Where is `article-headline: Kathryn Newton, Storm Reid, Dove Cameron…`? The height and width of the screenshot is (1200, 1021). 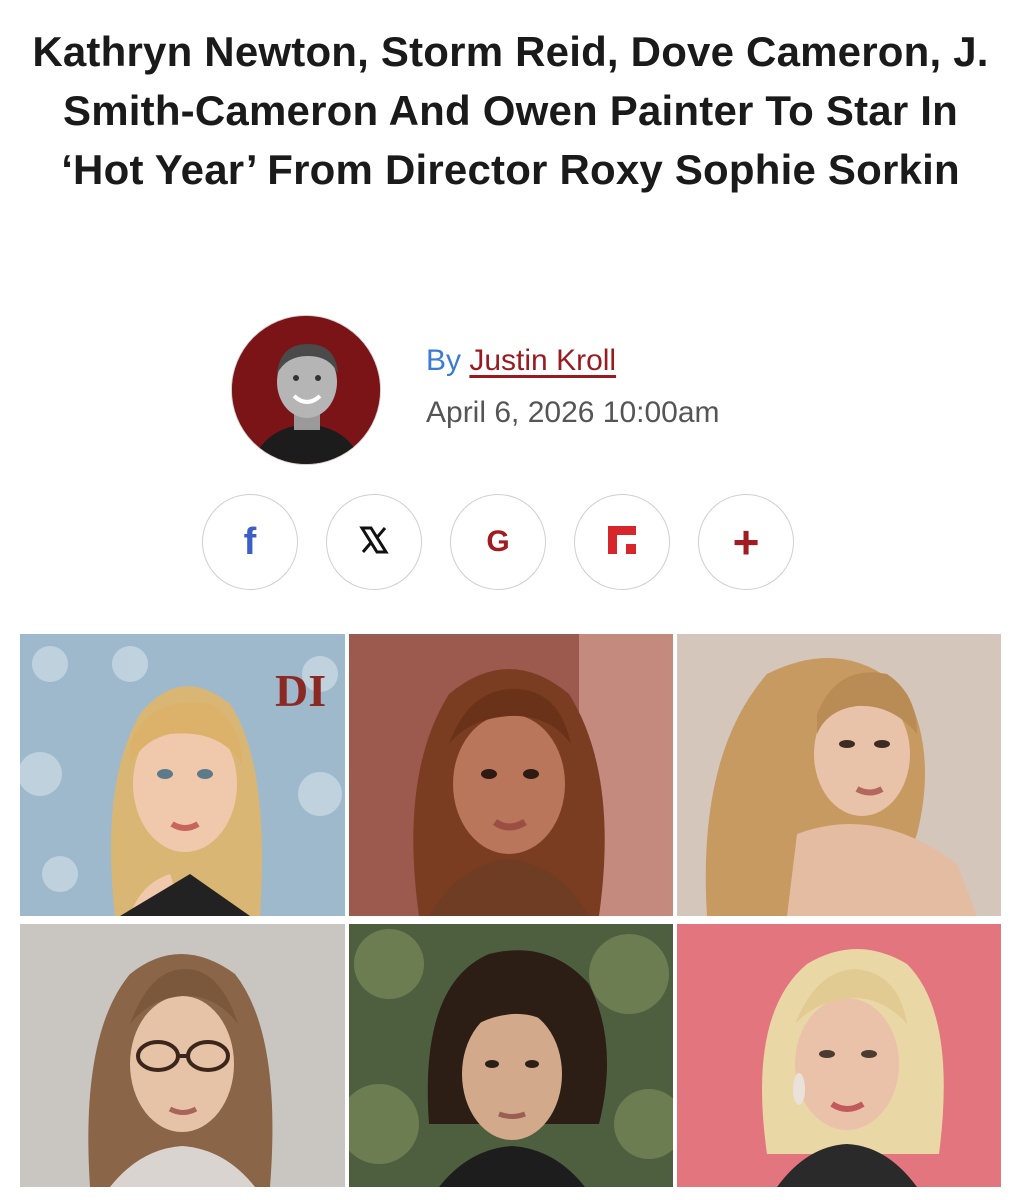 article-headline: Kathryn Newton, Storm Reid, Dove Cameron… is located at coordinates (510, 110).